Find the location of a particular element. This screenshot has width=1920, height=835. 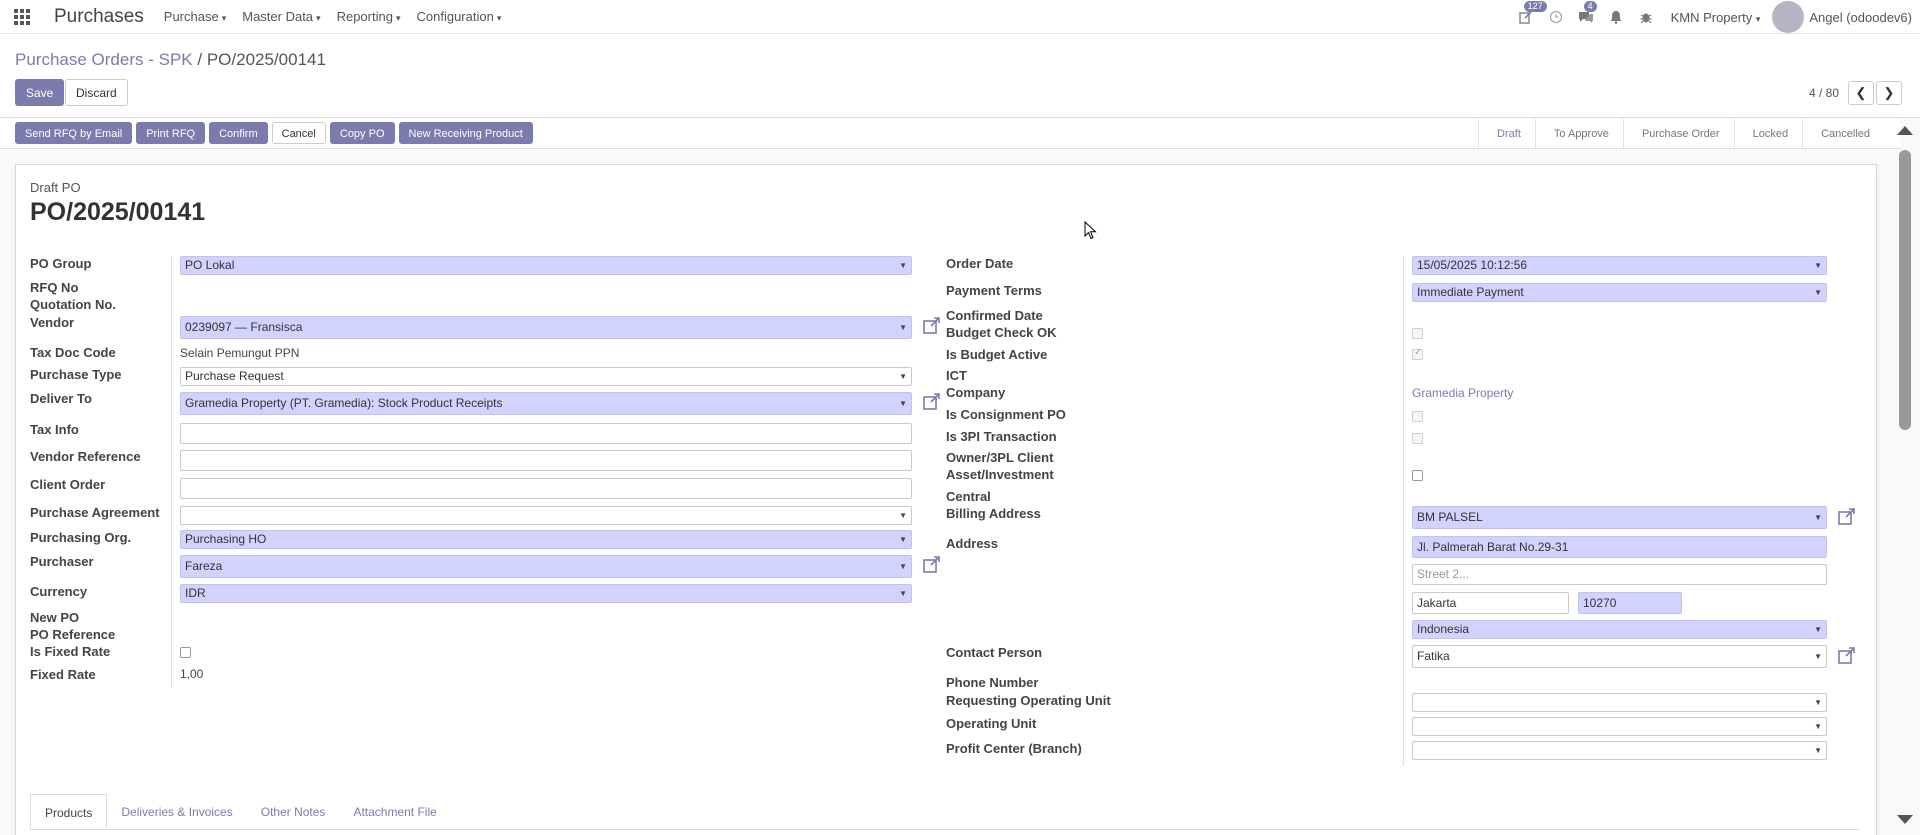

divider is located at coordinates (171, 472).